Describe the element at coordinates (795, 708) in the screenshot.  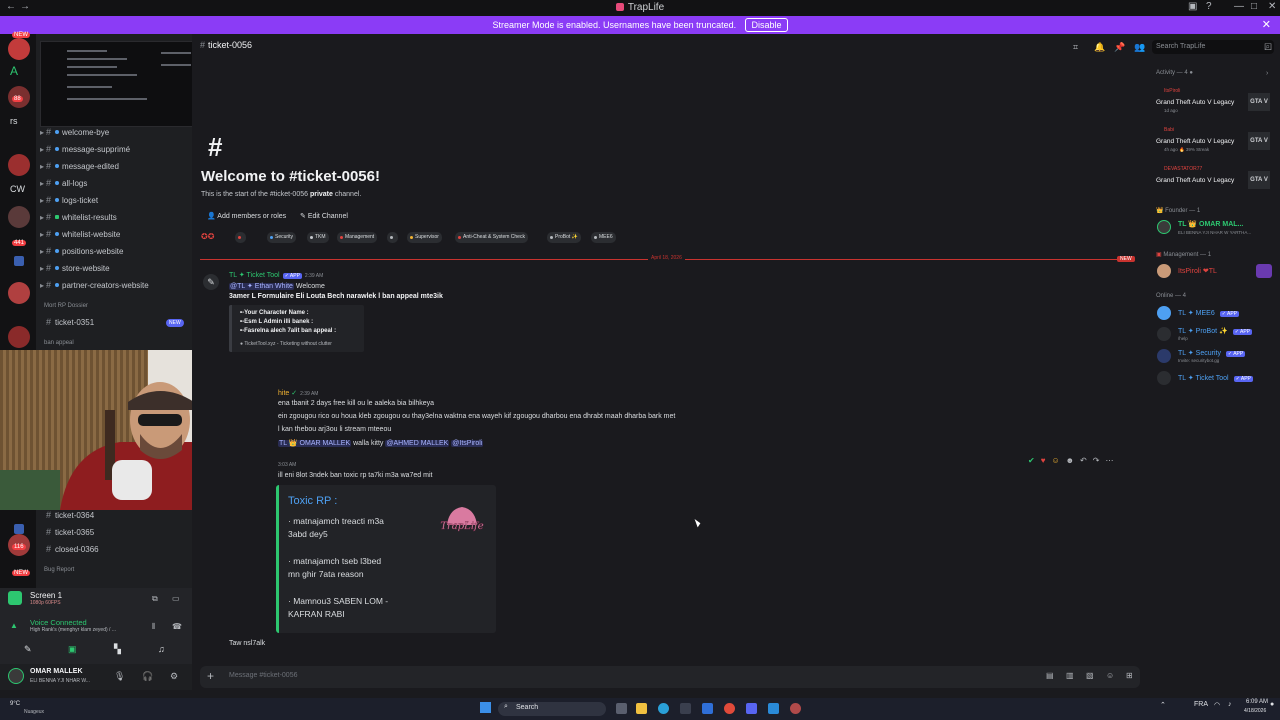
I see `obs-icon` at that location.